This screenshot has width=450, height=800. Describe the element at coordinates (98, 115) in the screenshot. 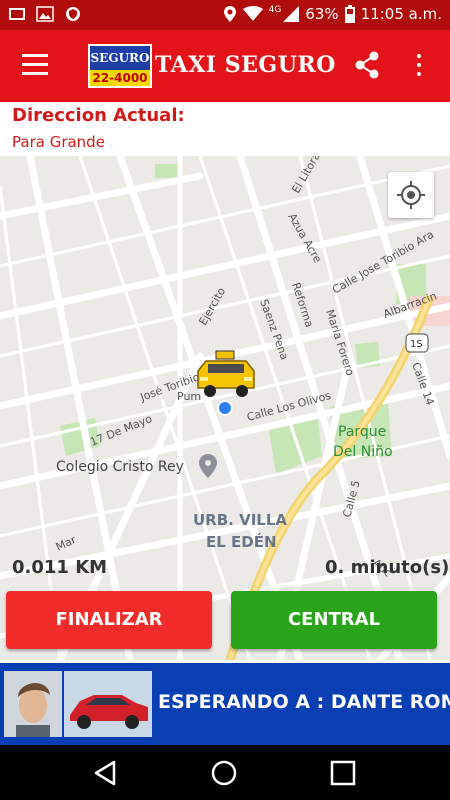

I see `address-label: Direccion Actual:` at that location.